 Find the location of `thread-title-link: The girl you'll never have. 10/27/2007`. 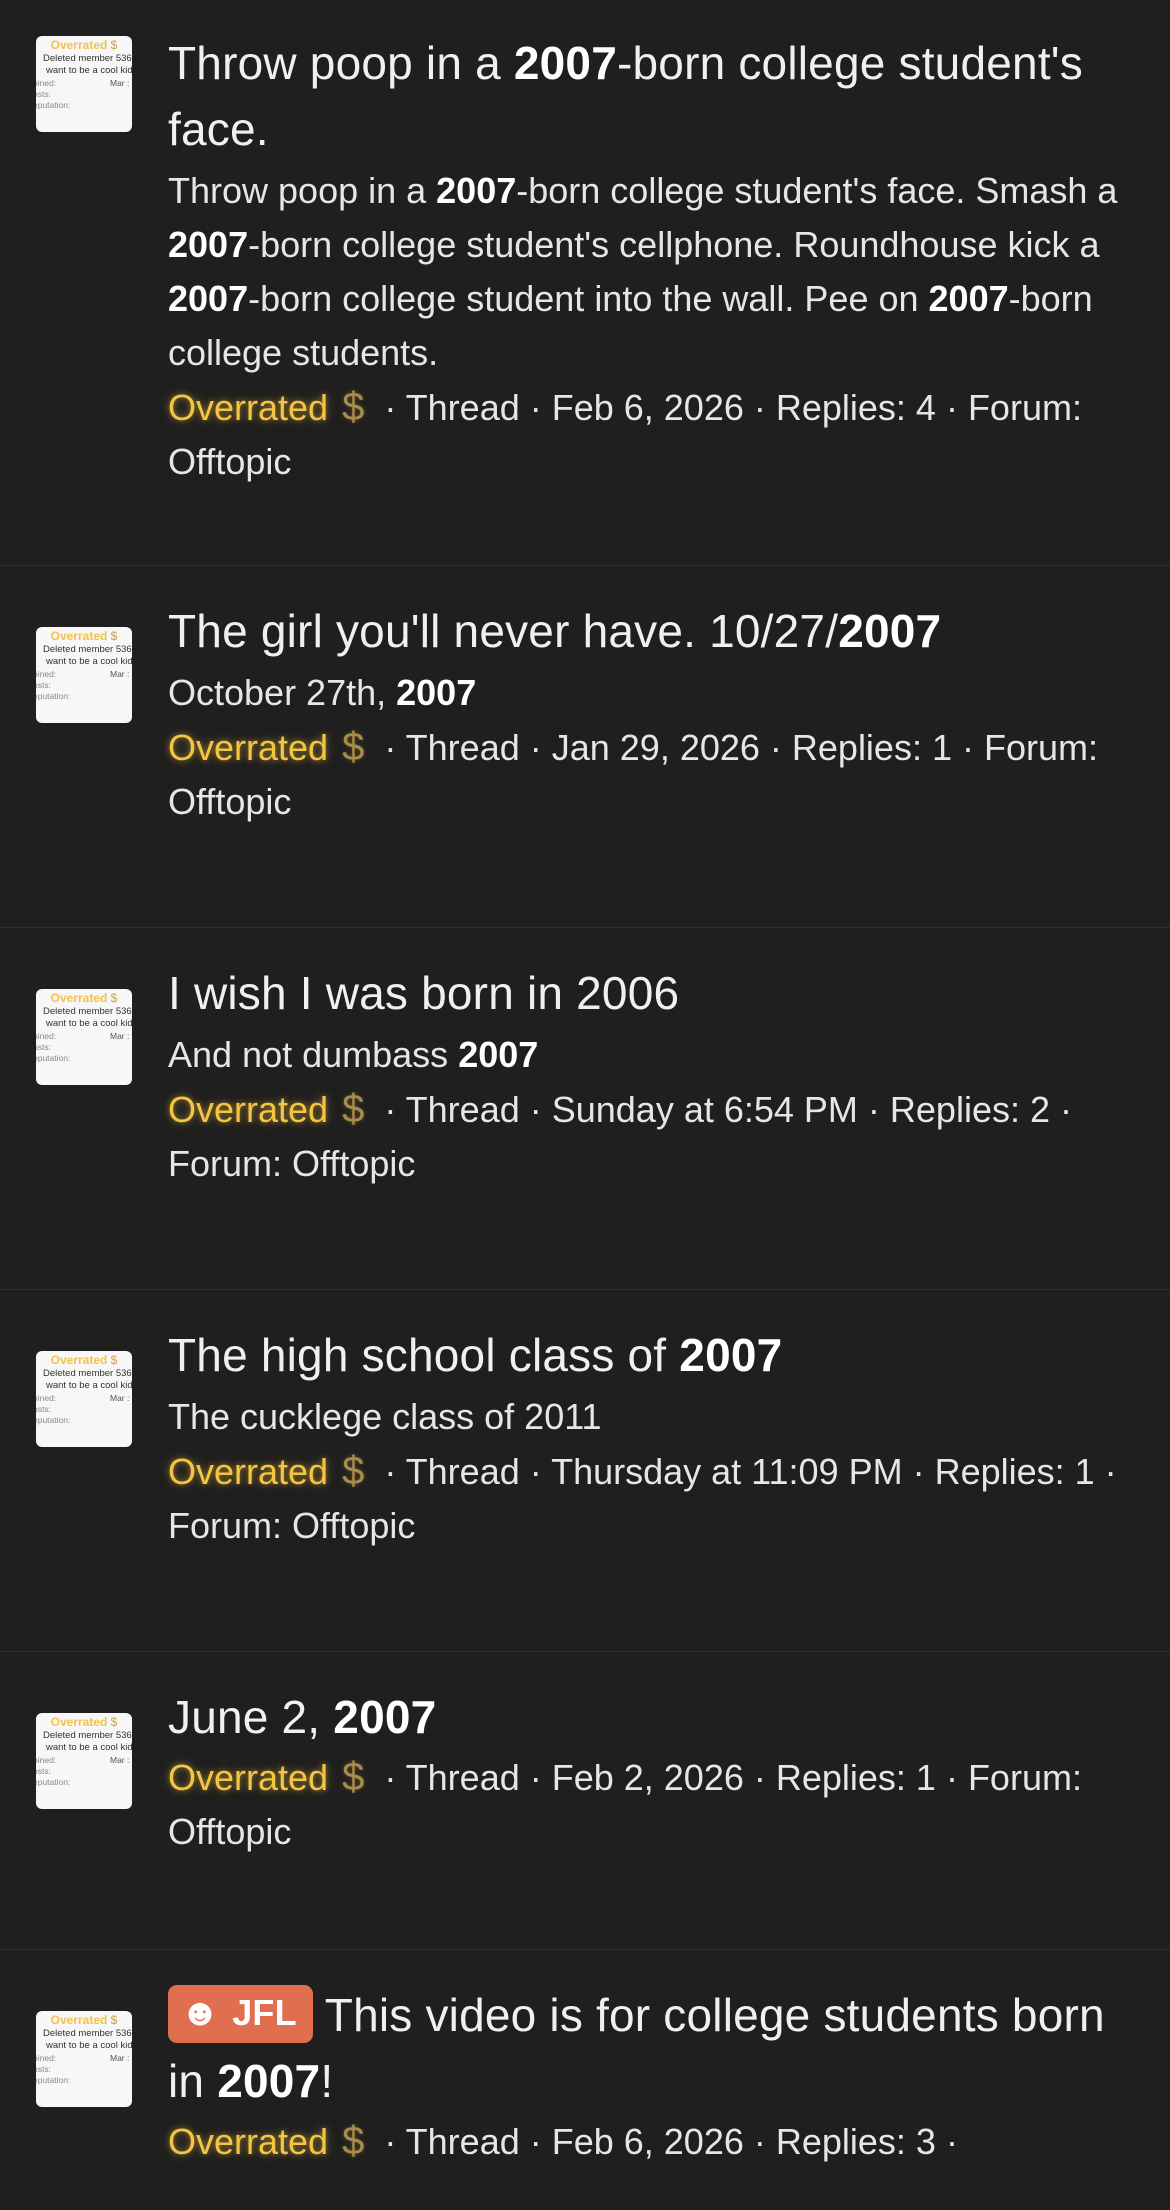

thread-title-link: The girl you'll never have. 10/27/2007 is located at coordinates (649, 631).